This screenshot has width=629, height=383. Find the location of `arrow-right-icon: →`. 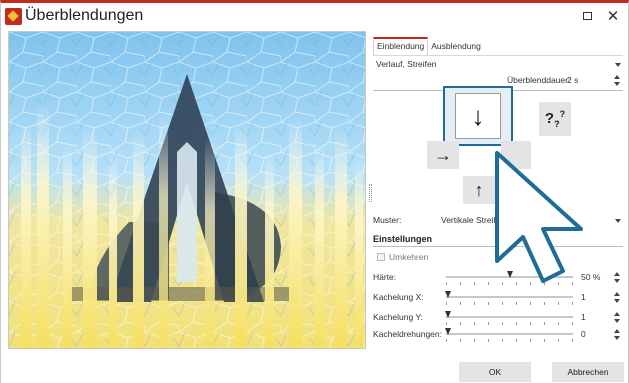

arrow-right-icon: → is located at coordinates (443, 154).